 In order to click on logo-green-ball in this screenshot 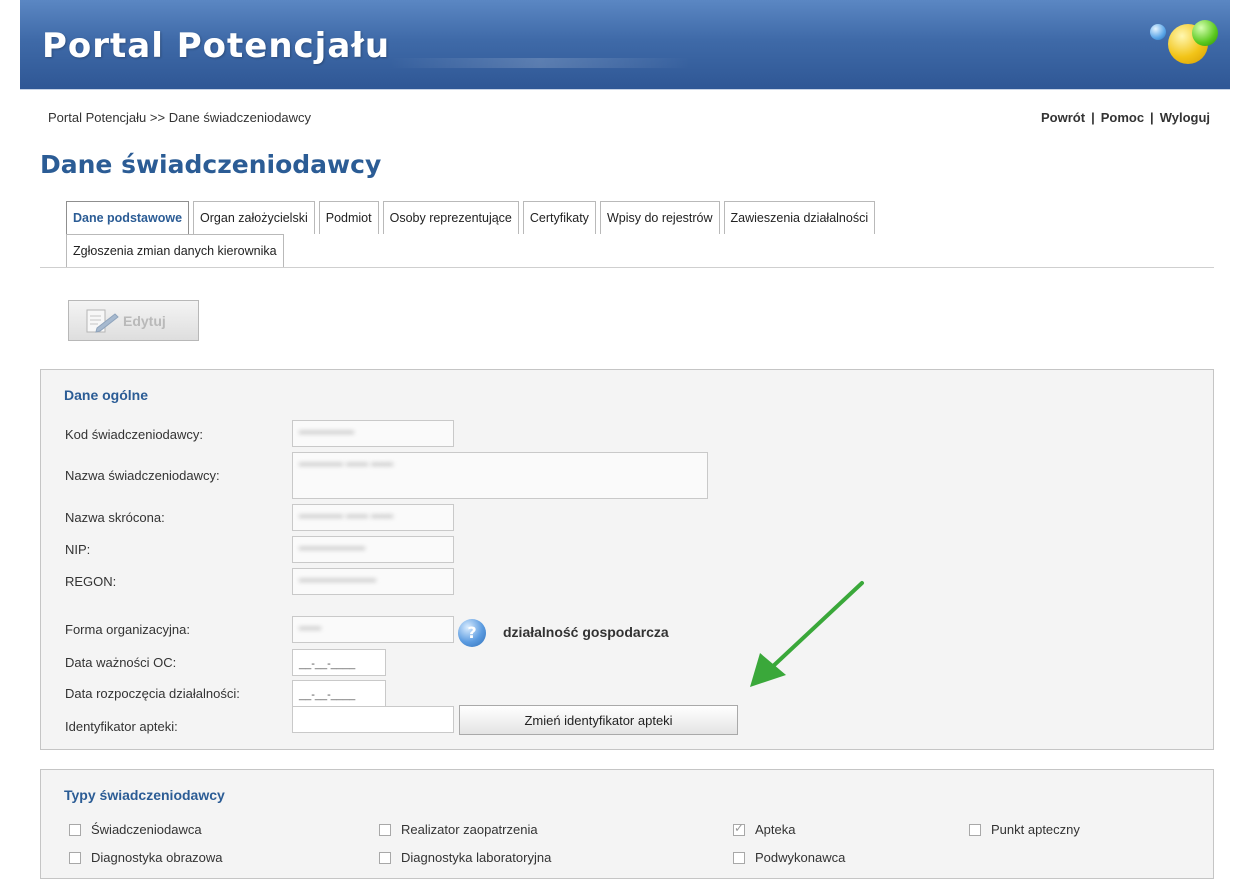, I will do `click(1205, 33)`.